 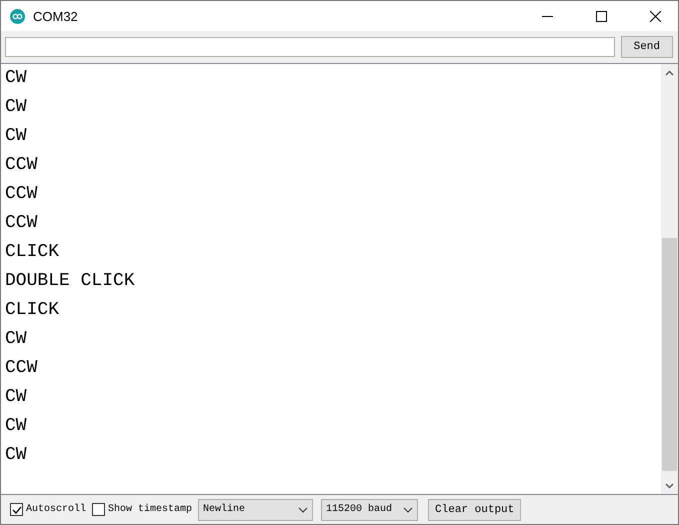 I want to click on scroll-thumb, so click(x=669, y=354).